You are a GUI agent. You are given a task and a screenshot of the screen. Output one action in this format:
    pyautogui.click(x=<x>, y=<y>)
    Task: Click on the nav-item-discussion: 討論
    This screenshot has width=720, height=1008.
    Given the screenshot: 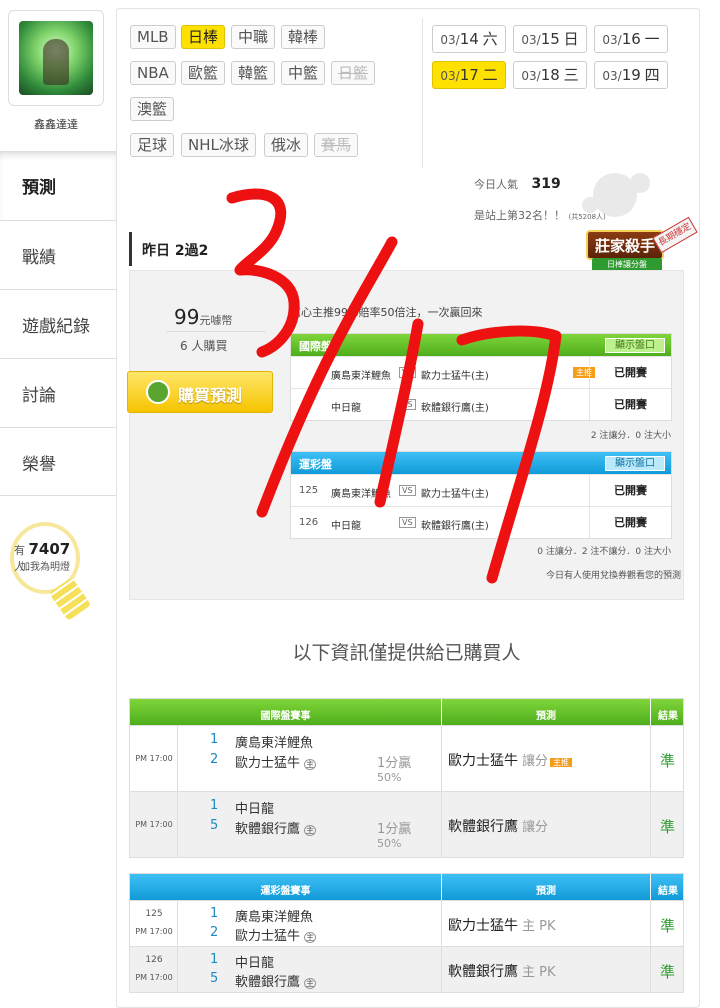 What is the action you would take?
    pyautogui.click(x=58, y=392)
    